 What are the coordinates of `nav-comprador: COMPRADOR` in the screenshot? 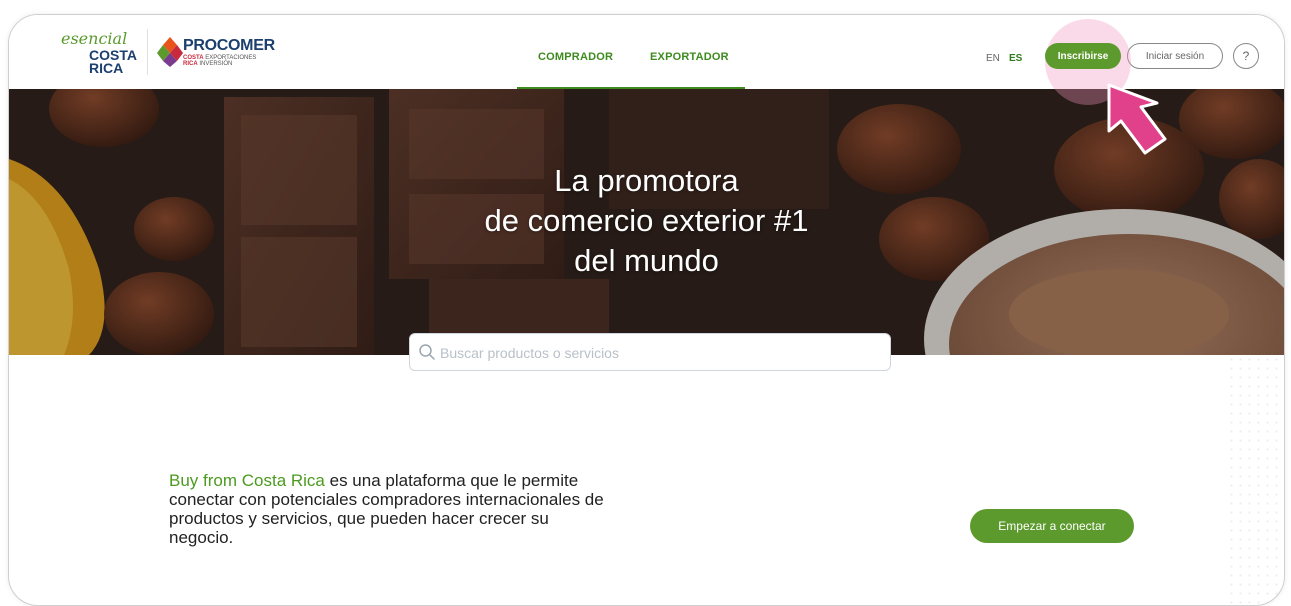 It's located at (575, 57).